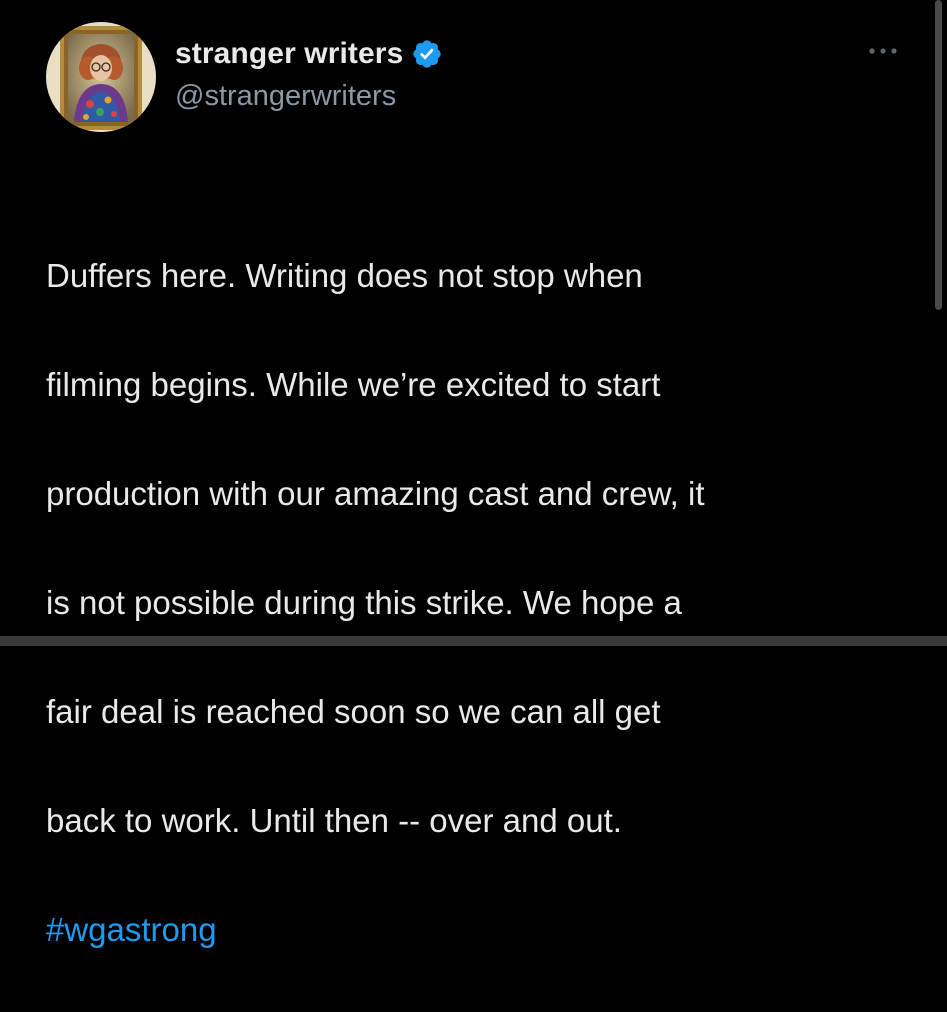 Image resolution: width=947 pixels, height=1012 pixels. What do you see at coordinates (427, 54) in the screenshot?
I see `verified-badge-icon` at bounding box center [427, 54].